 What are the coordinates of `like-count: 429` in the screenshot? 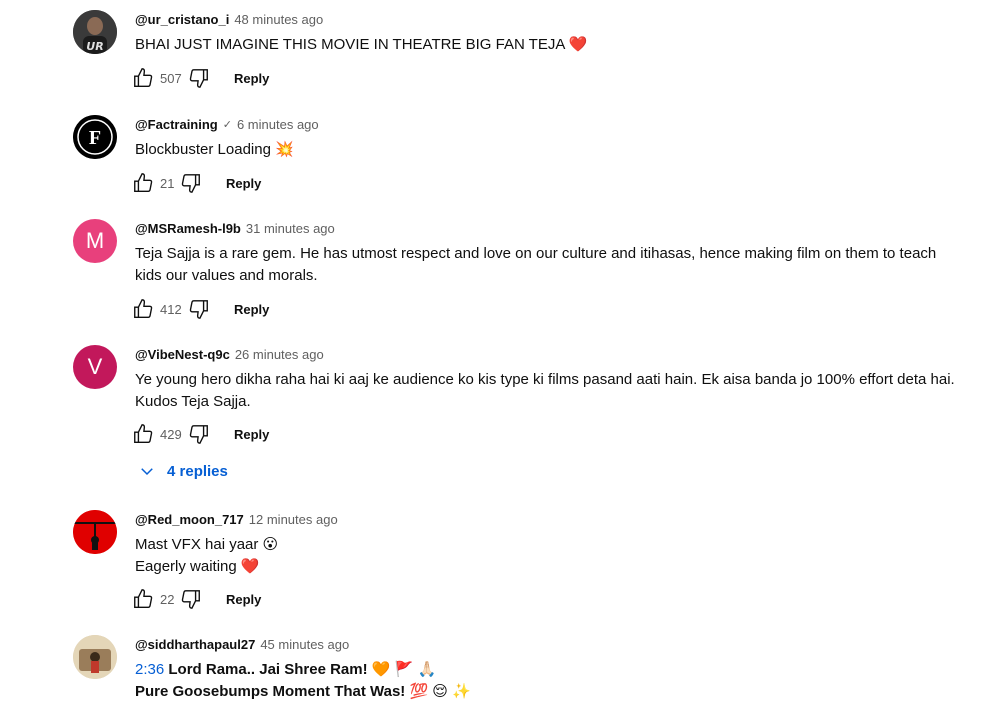 It's located at (171, 434).